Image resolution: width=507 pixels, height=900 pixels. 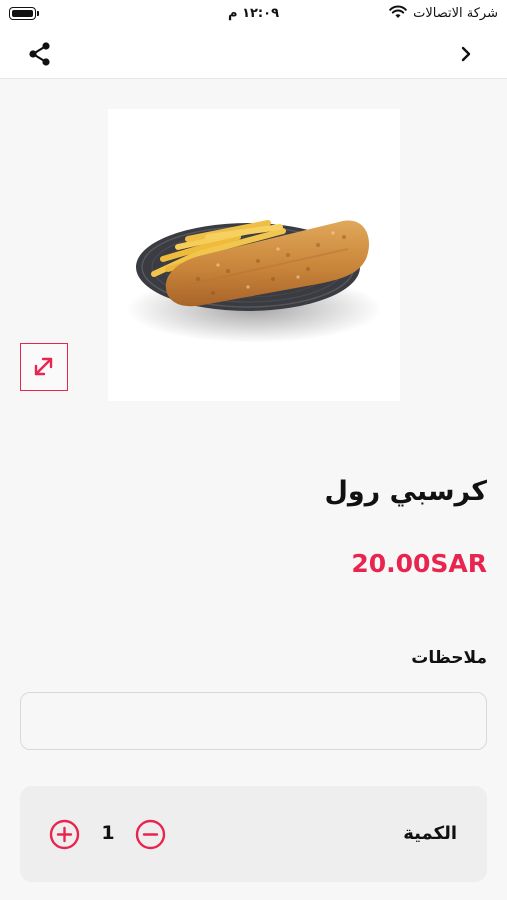 What do you see at coordinates (430, 833) in the screenshot?
I see `quantity-label: الكمية` at bounding box center [430, 833].